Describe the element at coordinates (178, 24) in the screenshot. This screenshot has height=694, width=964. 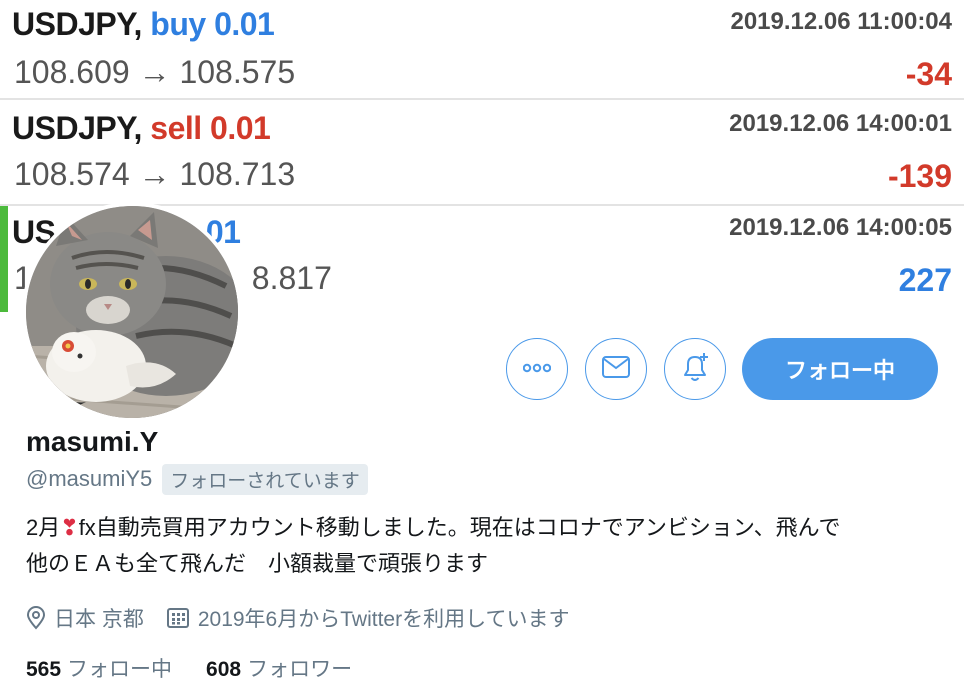
I see `trade-side: buy` at that location.